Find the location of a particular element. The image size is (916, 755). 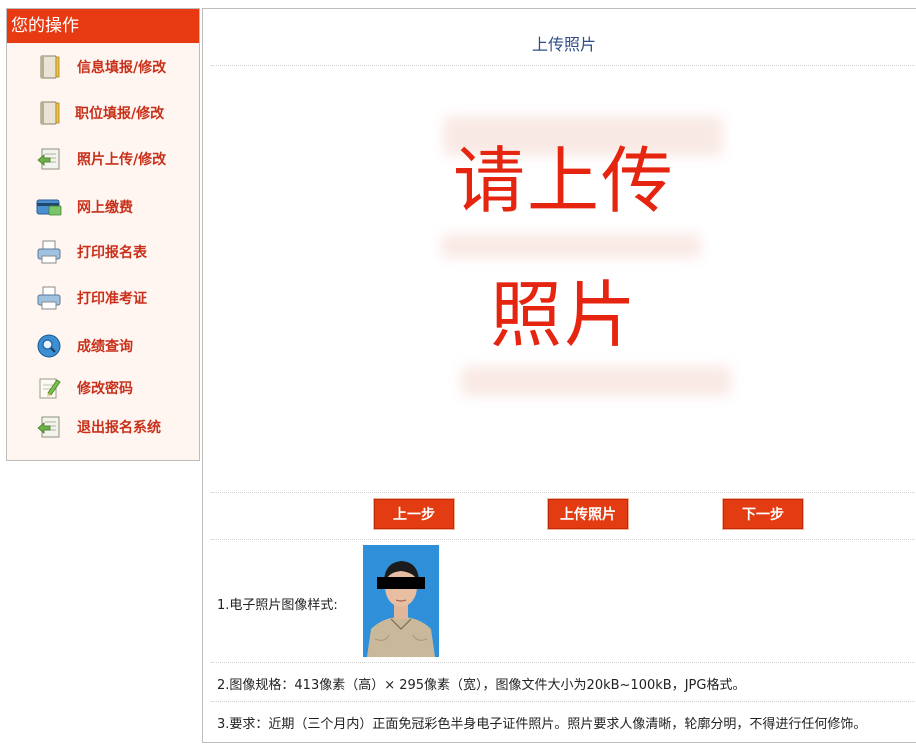

sidebar-item-position-edit: 职位填报/修改 is located at coordinates (103, 113).